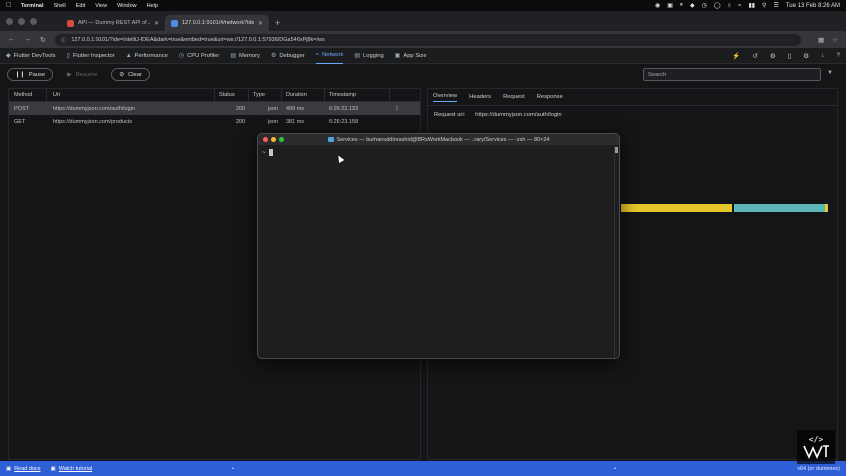 The height and width of the screenshot is (476, 846). I want to click on browser-tab-devtools: 127.0.0.1:9101/#/network?ide=Intell ✕, so click(217, 23).